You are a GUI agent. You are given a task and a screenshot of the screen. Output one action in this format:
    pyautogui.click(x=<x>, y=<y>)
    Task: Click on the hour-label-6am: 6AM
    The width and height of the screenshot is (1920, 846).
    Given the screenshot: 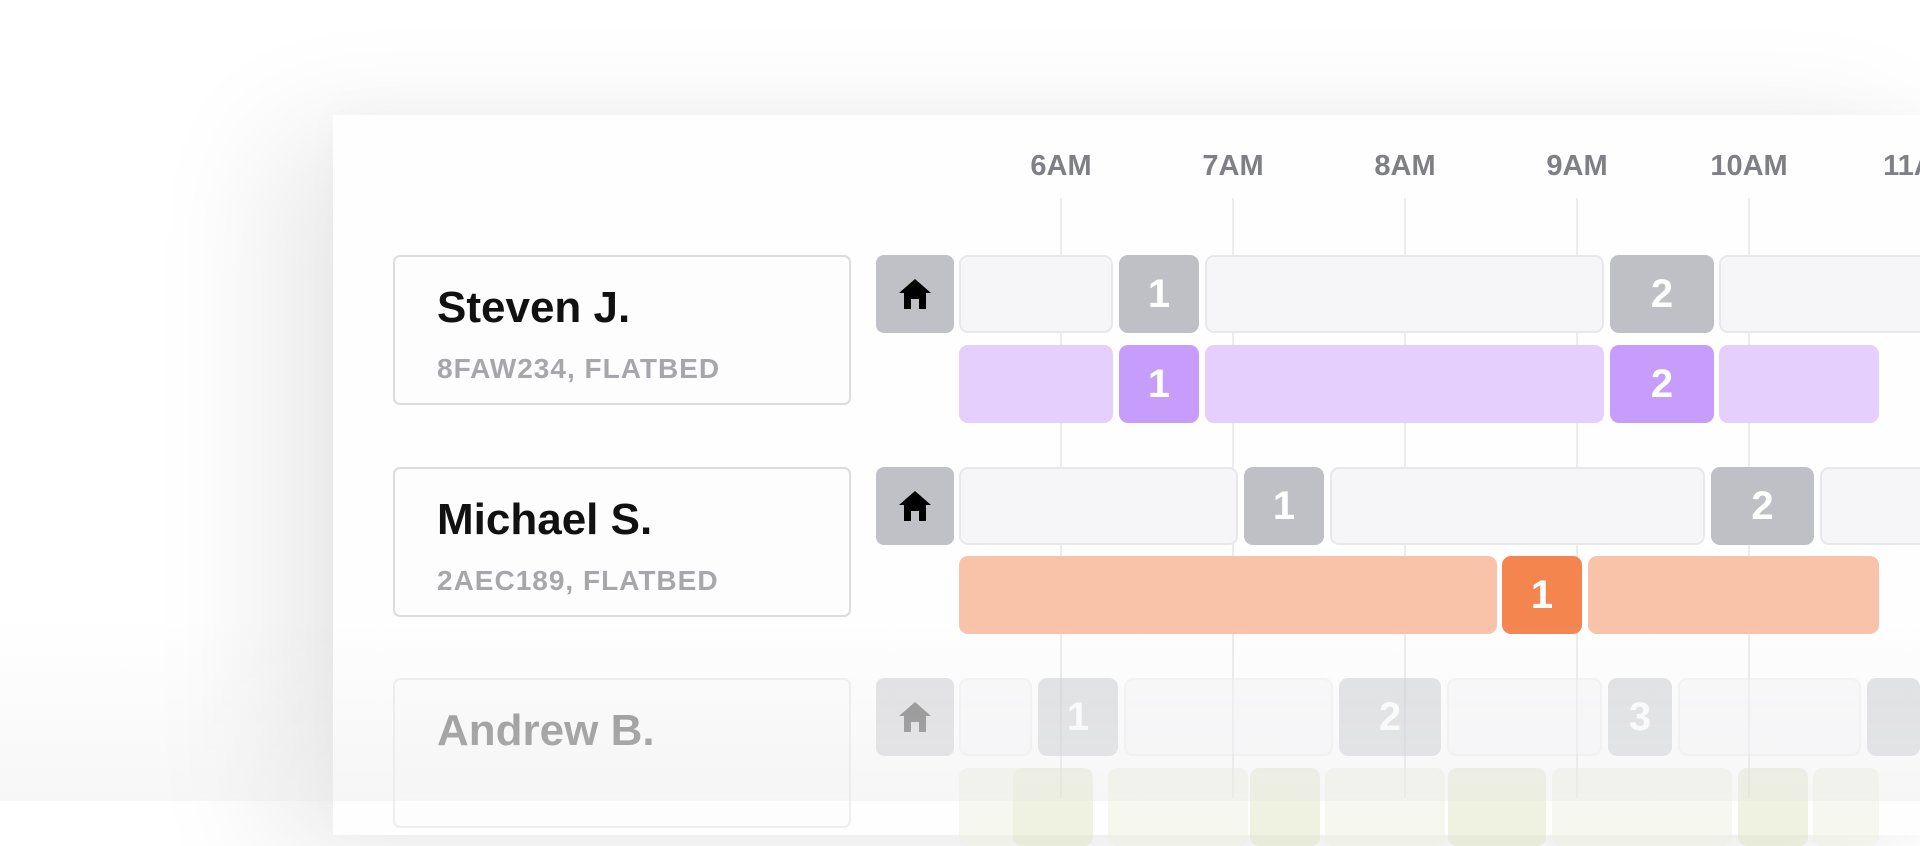 What is the action you would take?
    pyautogui.click(x=1061, y=166)
    